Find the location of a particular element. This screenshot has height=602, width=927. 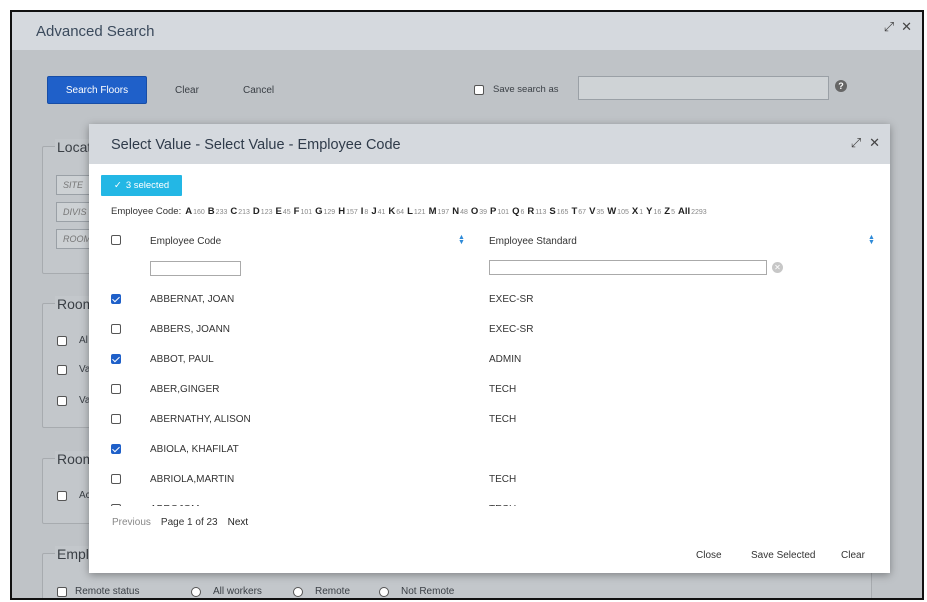

clear-filter-icon: ✕ is located at coordinates (777, 267).